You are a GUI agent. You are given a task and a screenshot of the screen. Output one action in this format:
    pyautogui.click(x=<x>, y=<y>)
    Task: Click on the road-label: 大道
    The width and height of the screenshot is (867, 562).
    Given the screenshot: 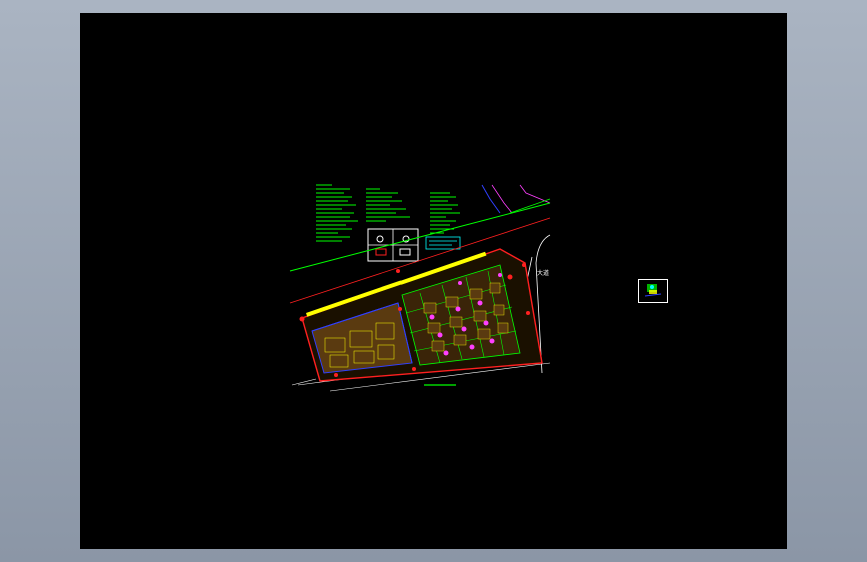 What is the action you would take?
    pyautogui.click(x=543, y=273)
    